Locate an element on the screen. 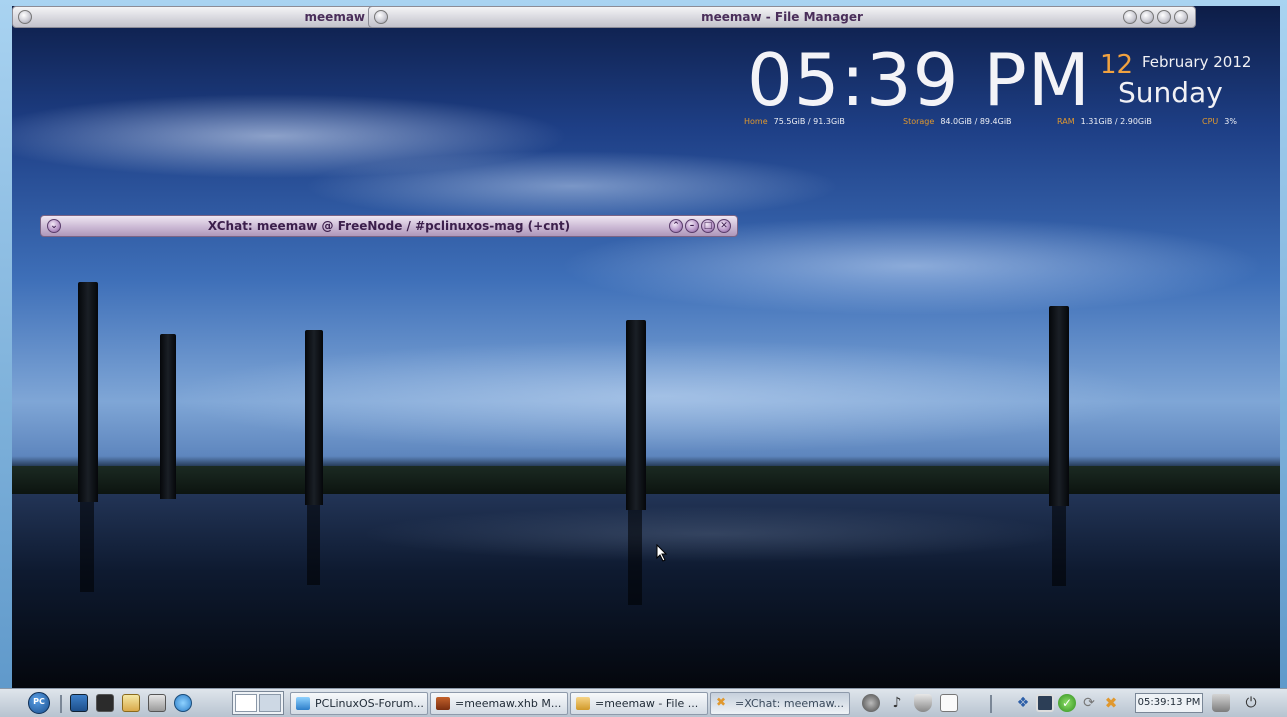 The image size is (1287, 717). window-shade-button is located at coordinates (1130, 17).